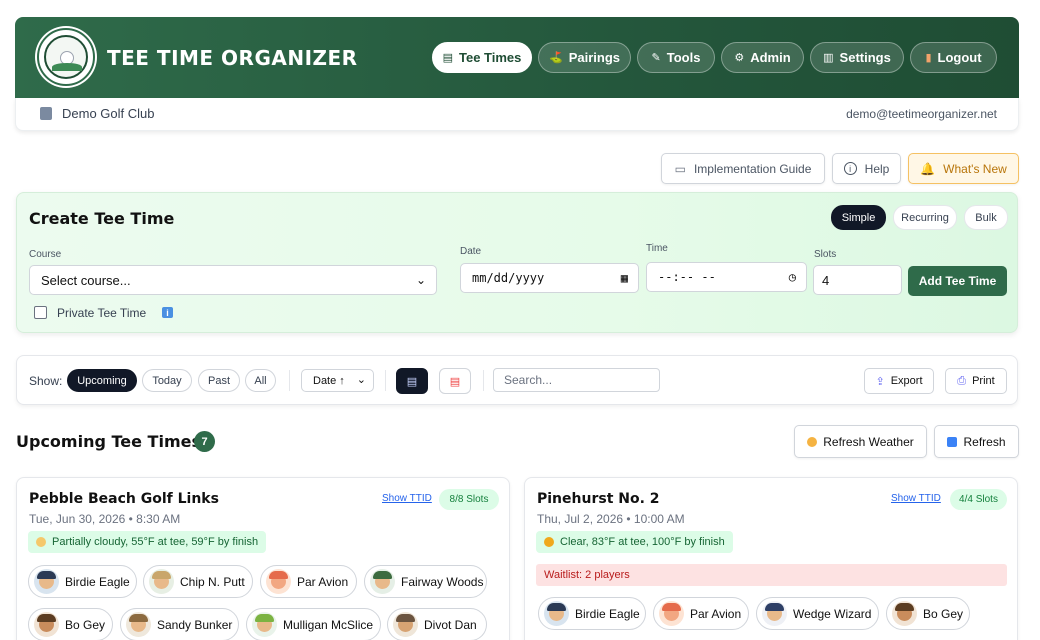 The height and width of the screenshot is (640, 1040). I want to click on nav-label: Logout, so click(959, 57).